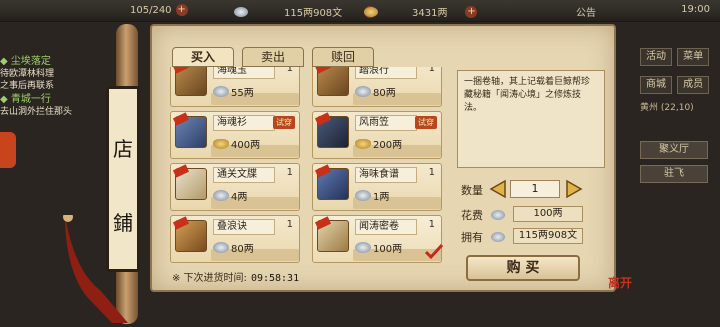 The image size is (720, 327). What do you see at coordinates (47, 100) in the screenshot?
I see `quest-title: ◆ 青城一行` at bounding box center [47, 100].